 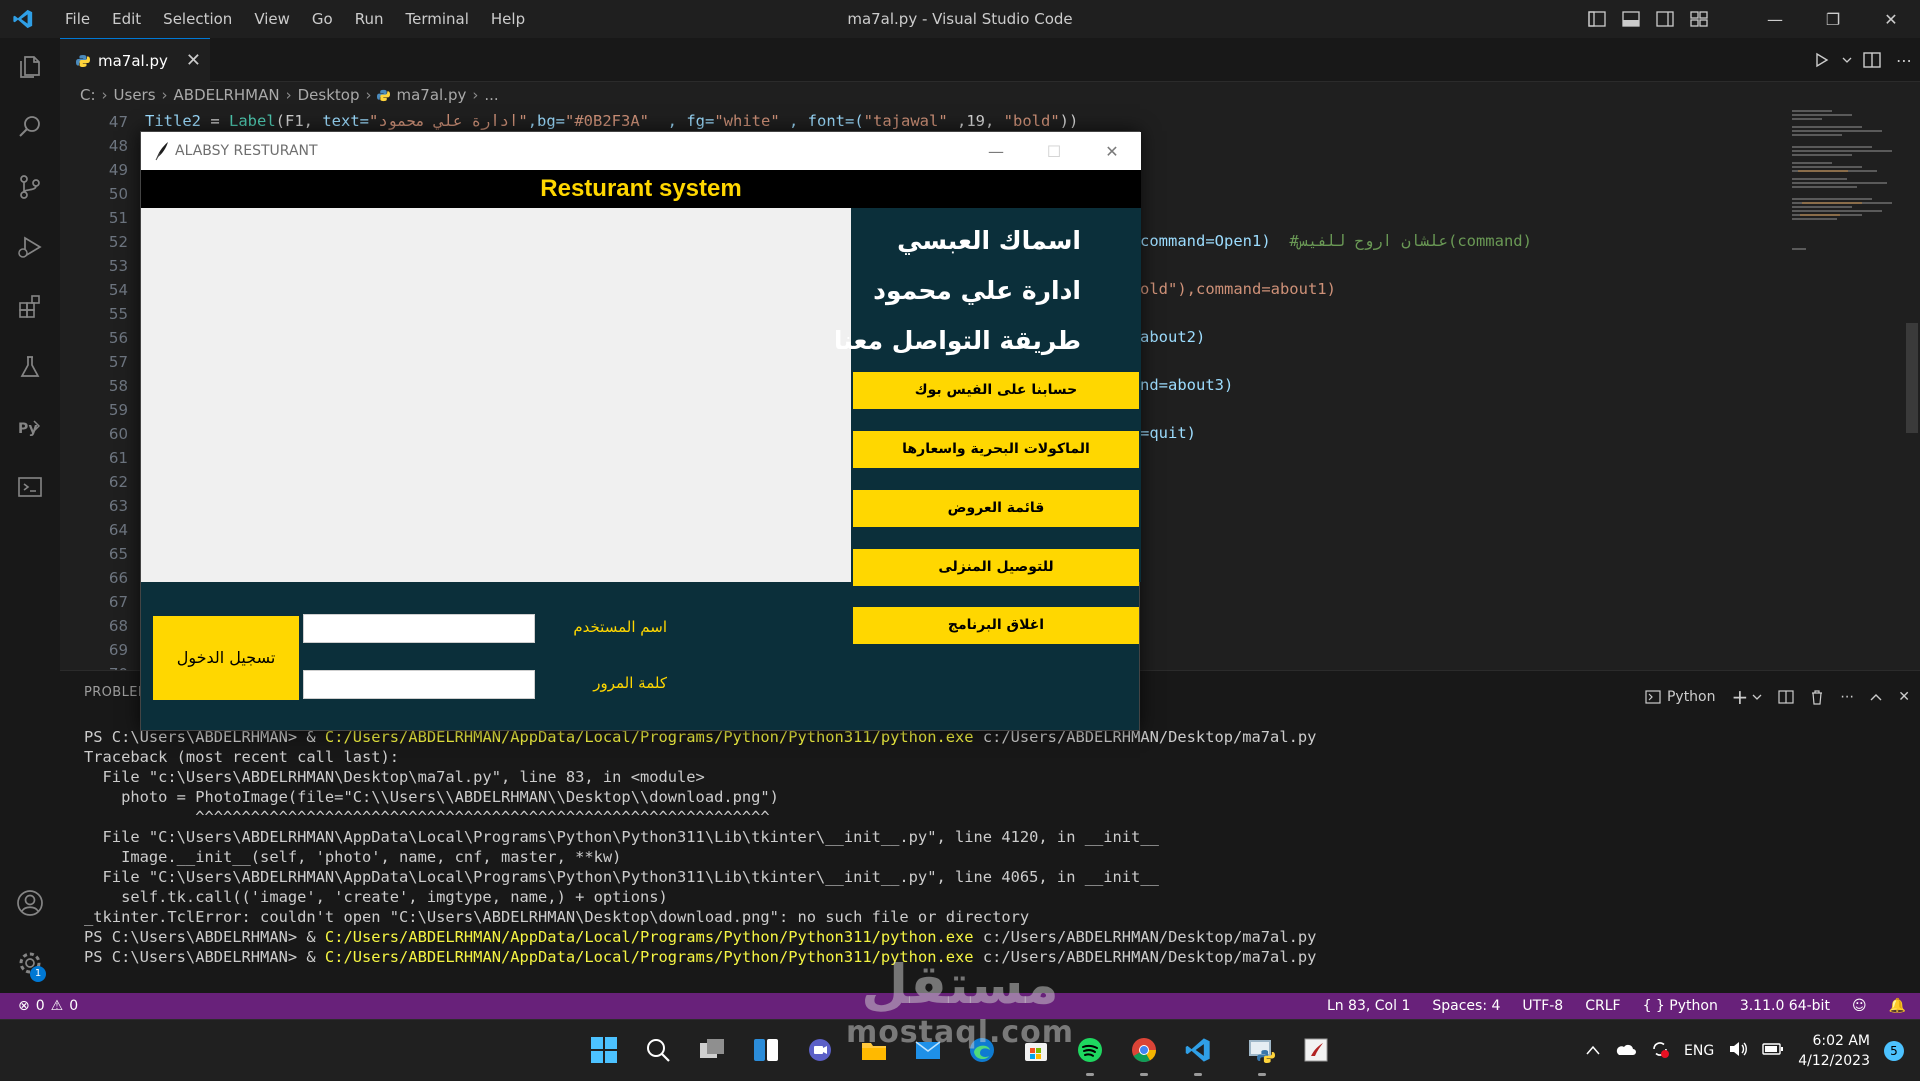 I want to click on maximize-panel-chevron-up-icon, so click(x=1876, y=697).